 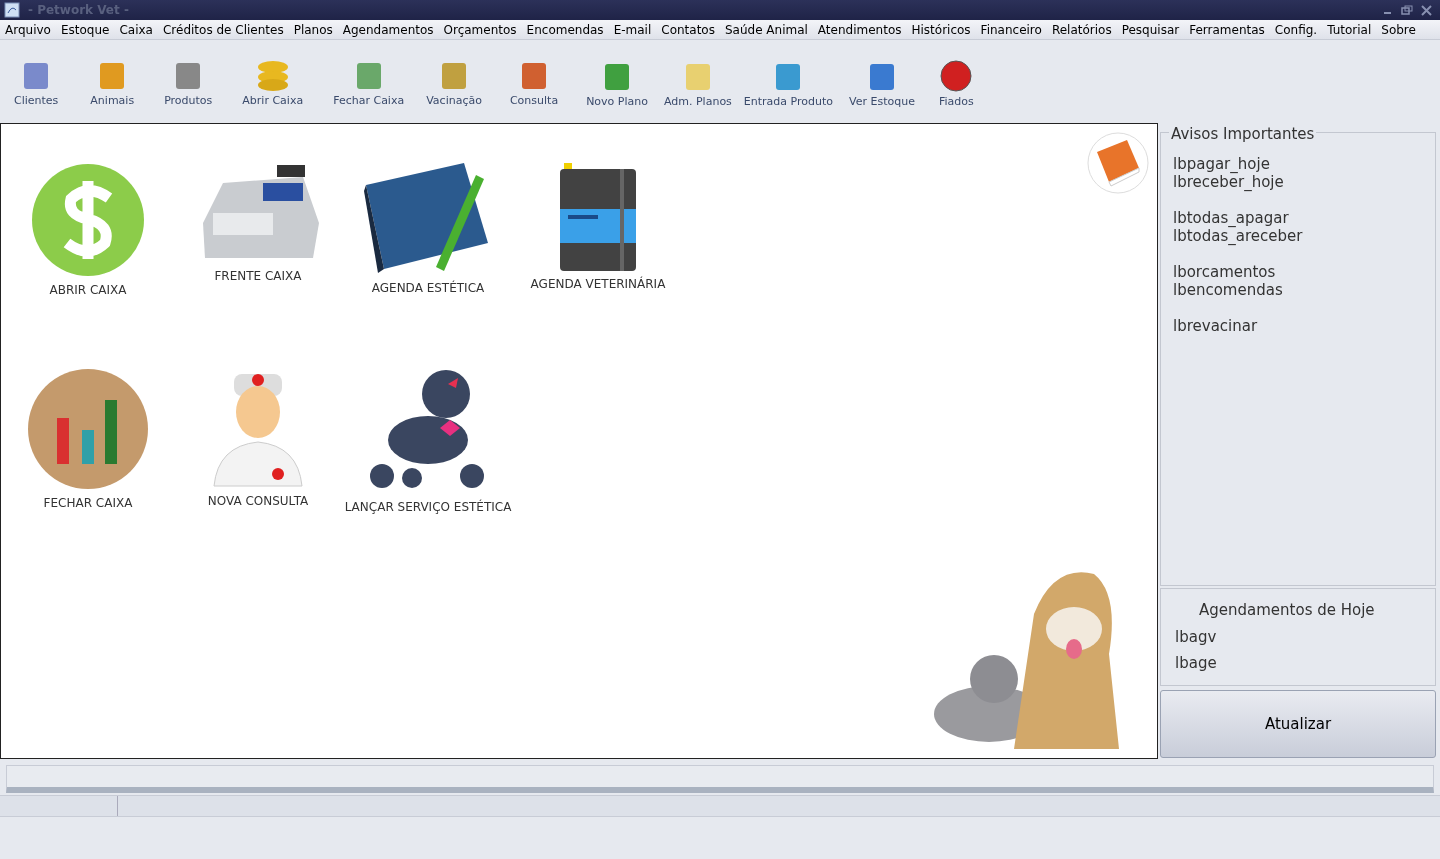 I want to click on shortcut-button: ABRIR CAIXA, so click(x=88, y=231).